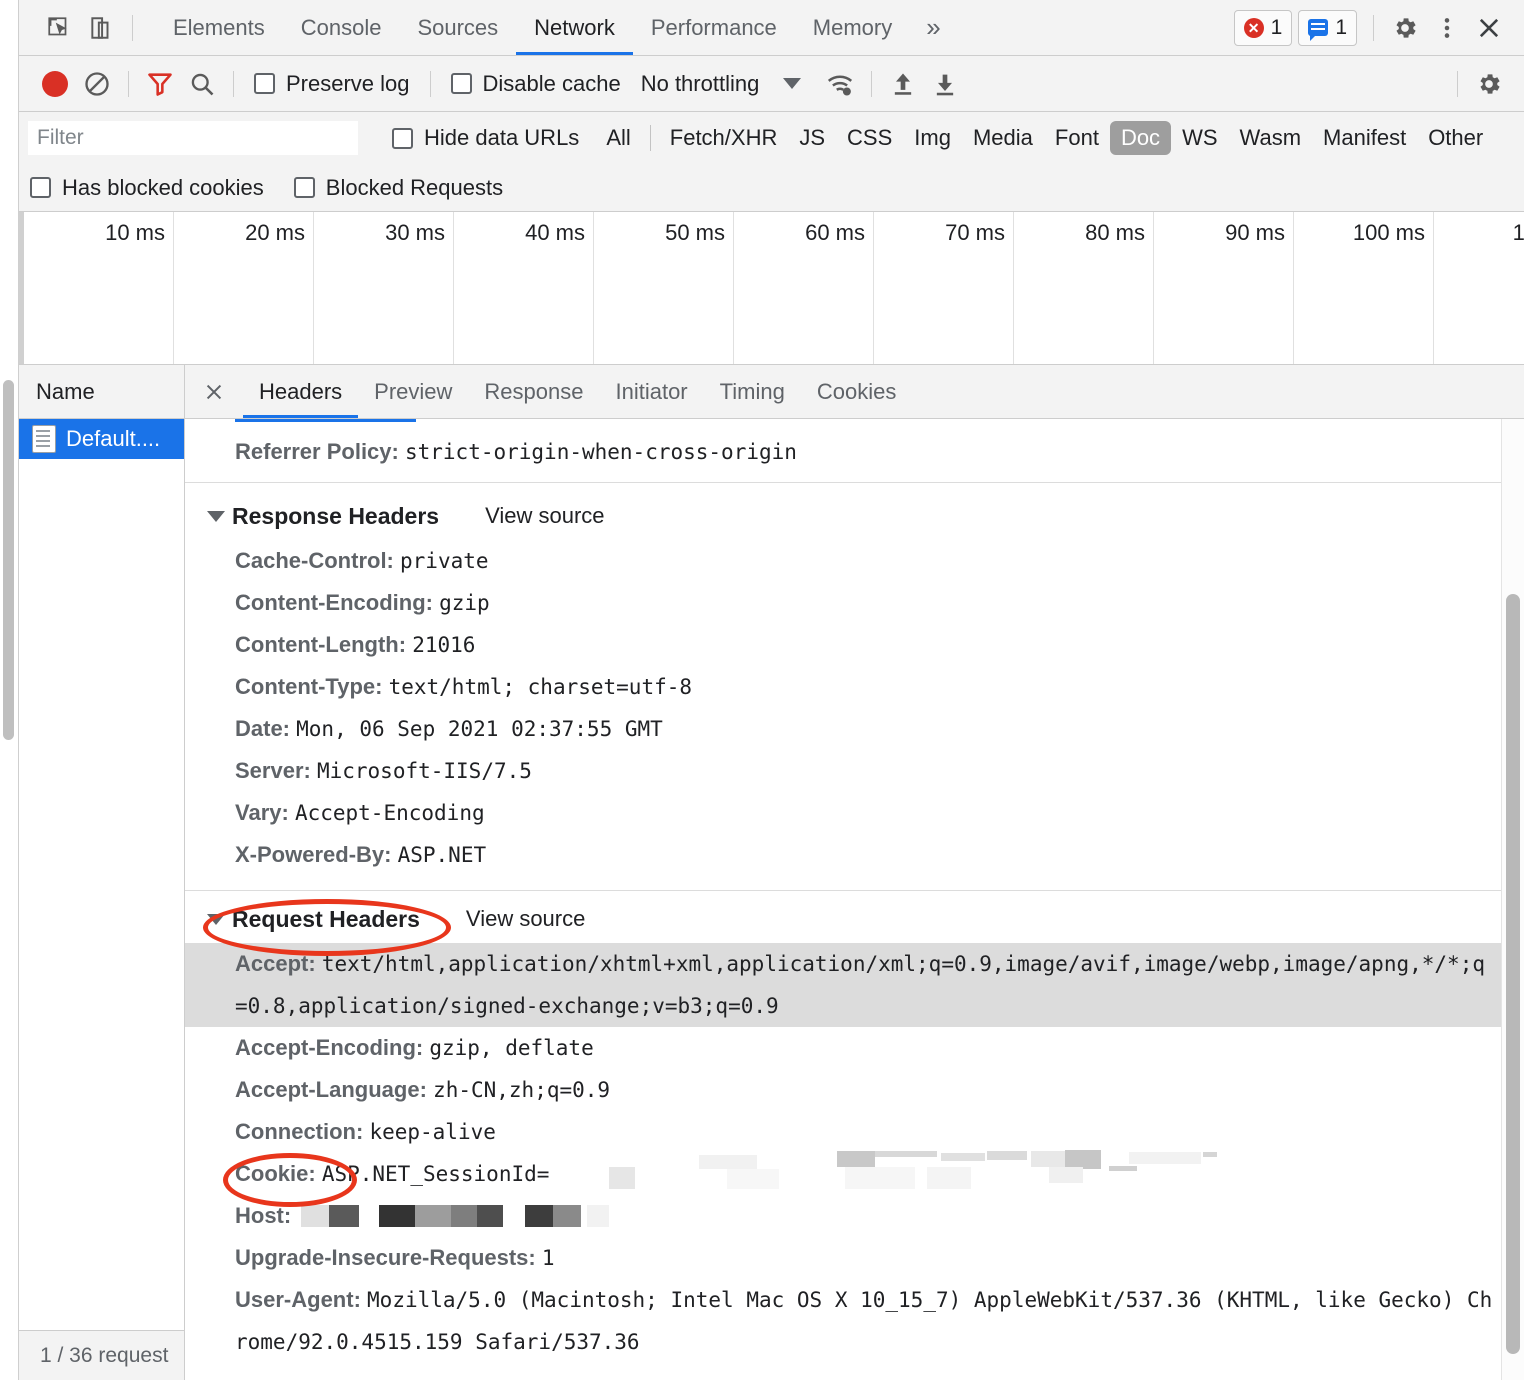  What do you see at coordinates (536, 84) in the screenshot?
I see `disable-cache-checkbox: Disable cache` at bounding box center [536, 84].